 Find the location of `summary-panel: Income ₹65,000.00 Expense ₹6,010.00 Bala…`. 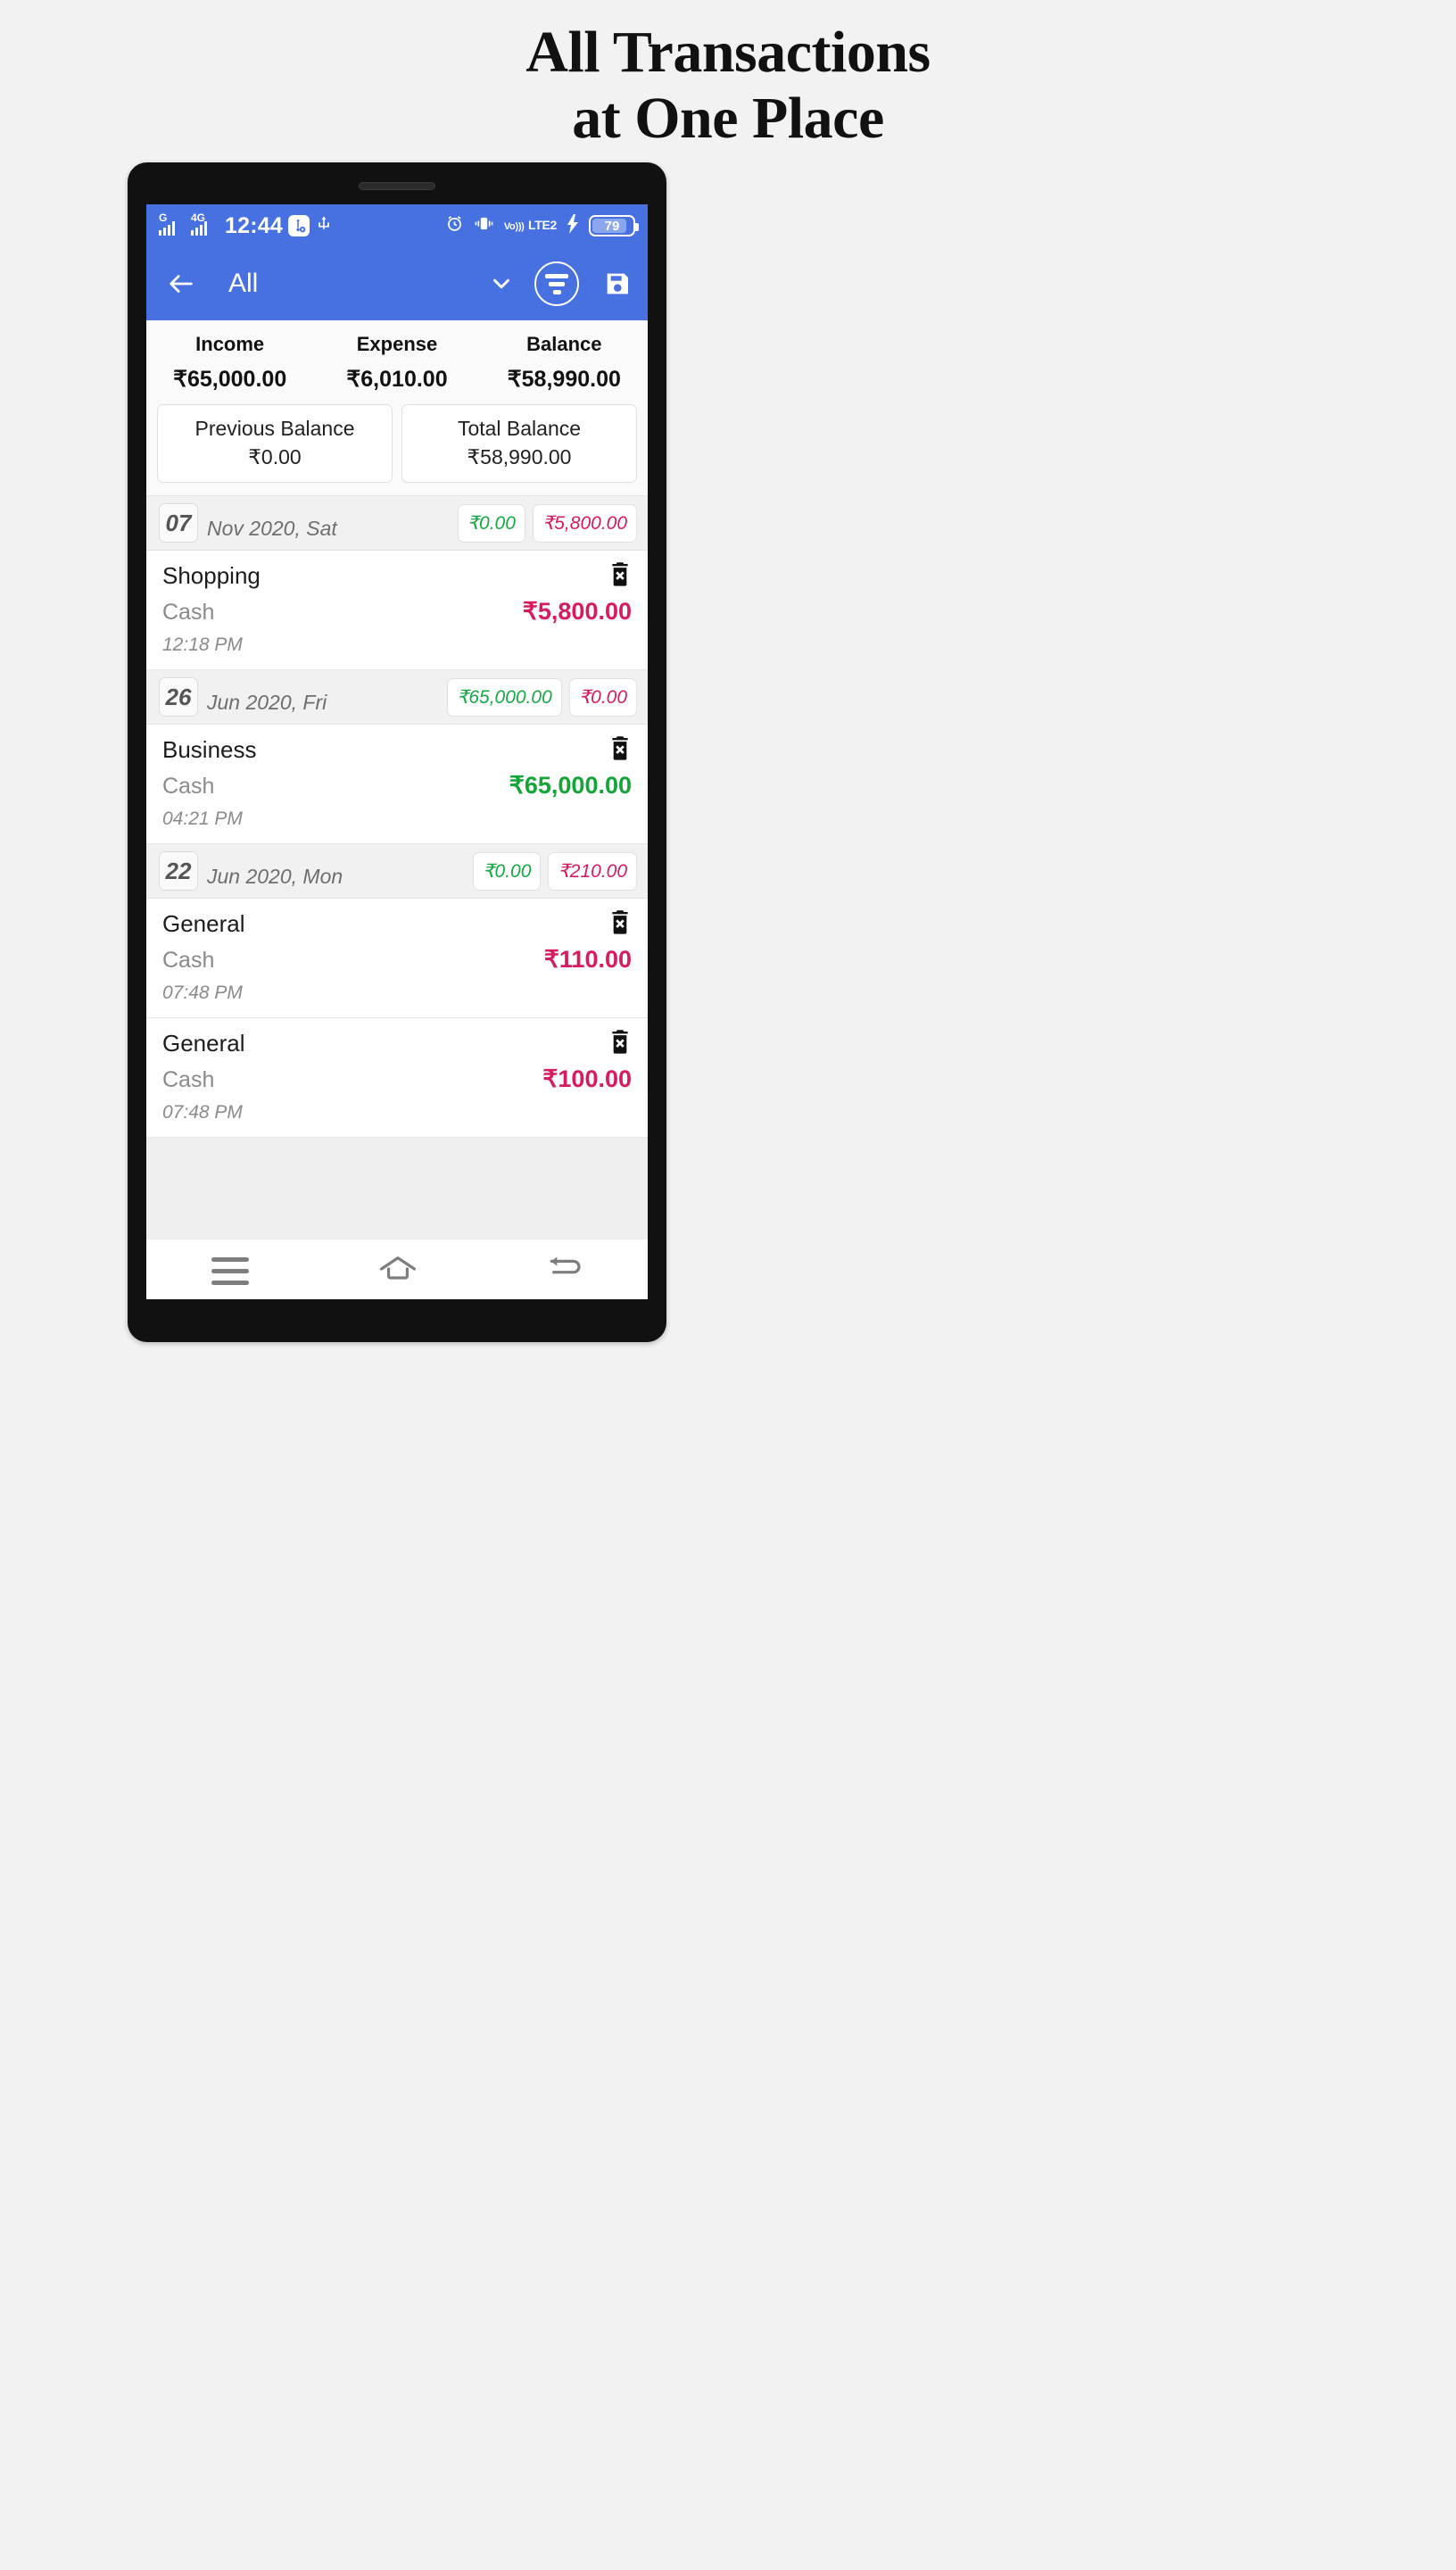

summary-panel: Income ₹65,000.00 Expense ₹6,010.00 Bala… is located at coordinates (397, 408).